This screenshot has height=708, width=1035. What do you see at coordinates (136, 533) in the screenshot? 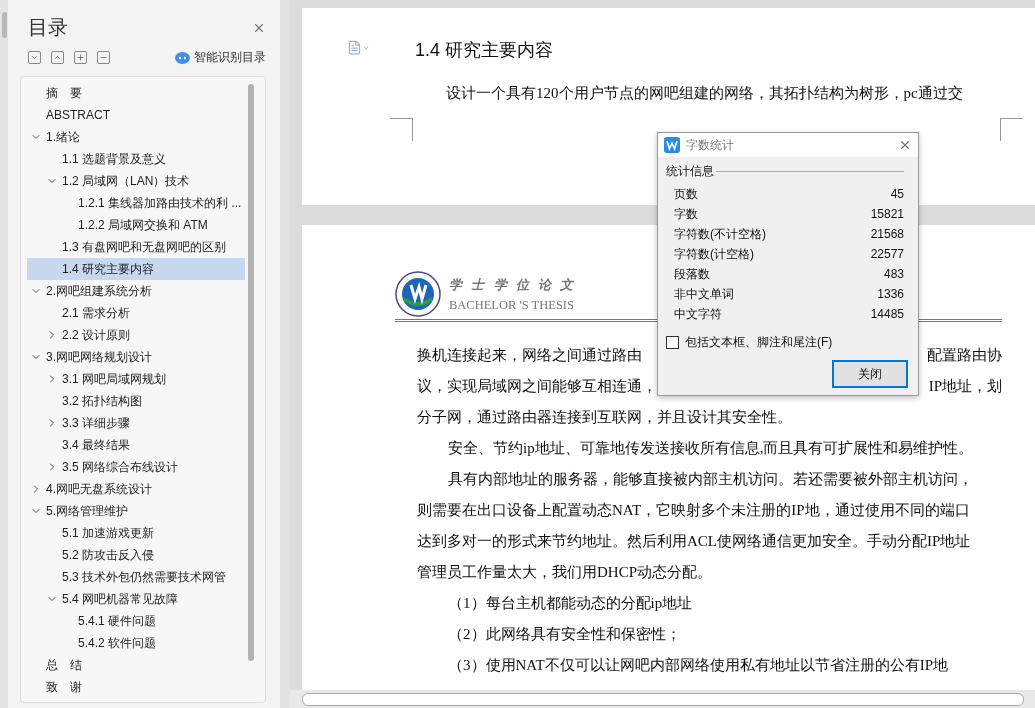
I see `toc-item: 5.1 加速游戏更新` at bounding box center [136, 533].